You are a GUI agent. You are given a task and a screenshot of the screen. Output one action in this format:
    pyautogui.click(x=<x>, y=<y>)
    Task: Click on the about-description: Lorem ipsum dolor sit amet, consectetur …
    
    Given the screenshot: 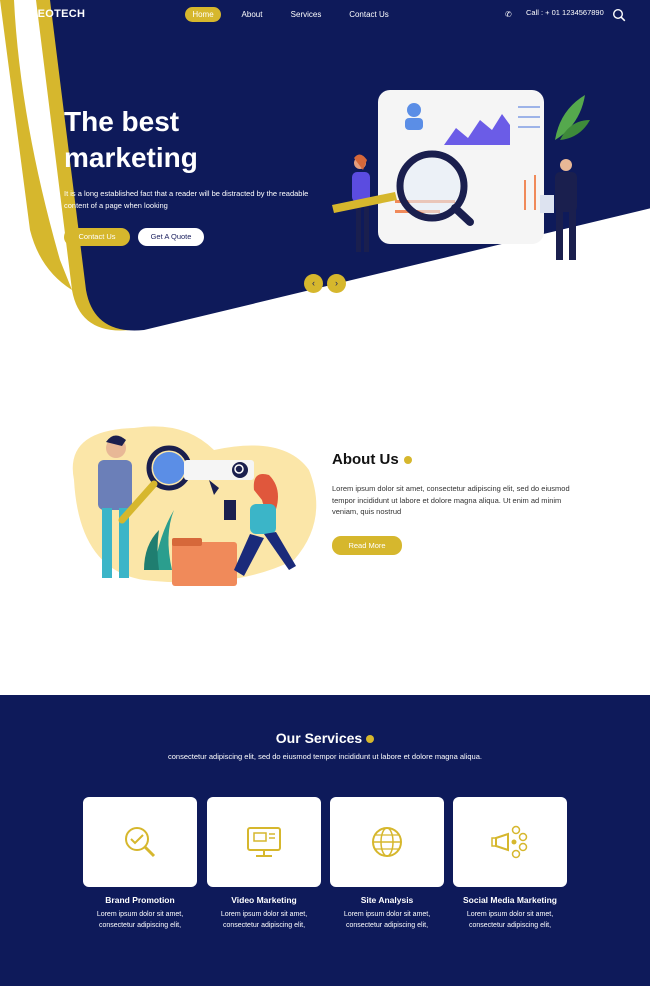 What is the action you would take?
    pyautogui.click(x=451, y=500)
    